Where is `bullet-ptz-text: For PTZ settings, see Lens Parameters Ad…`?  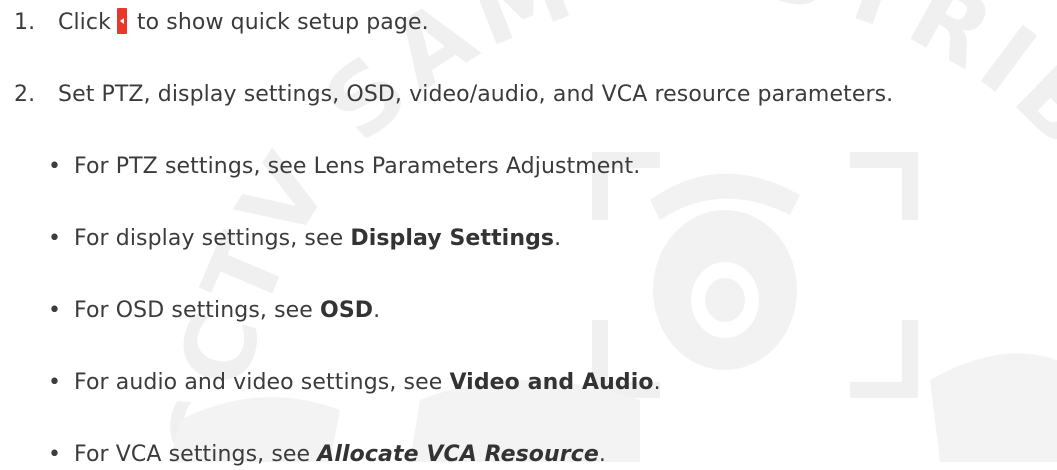 bullet-ptz-text: For PTZ settings, see Lens Parameters Ad… is located at coordinates (357, 166).